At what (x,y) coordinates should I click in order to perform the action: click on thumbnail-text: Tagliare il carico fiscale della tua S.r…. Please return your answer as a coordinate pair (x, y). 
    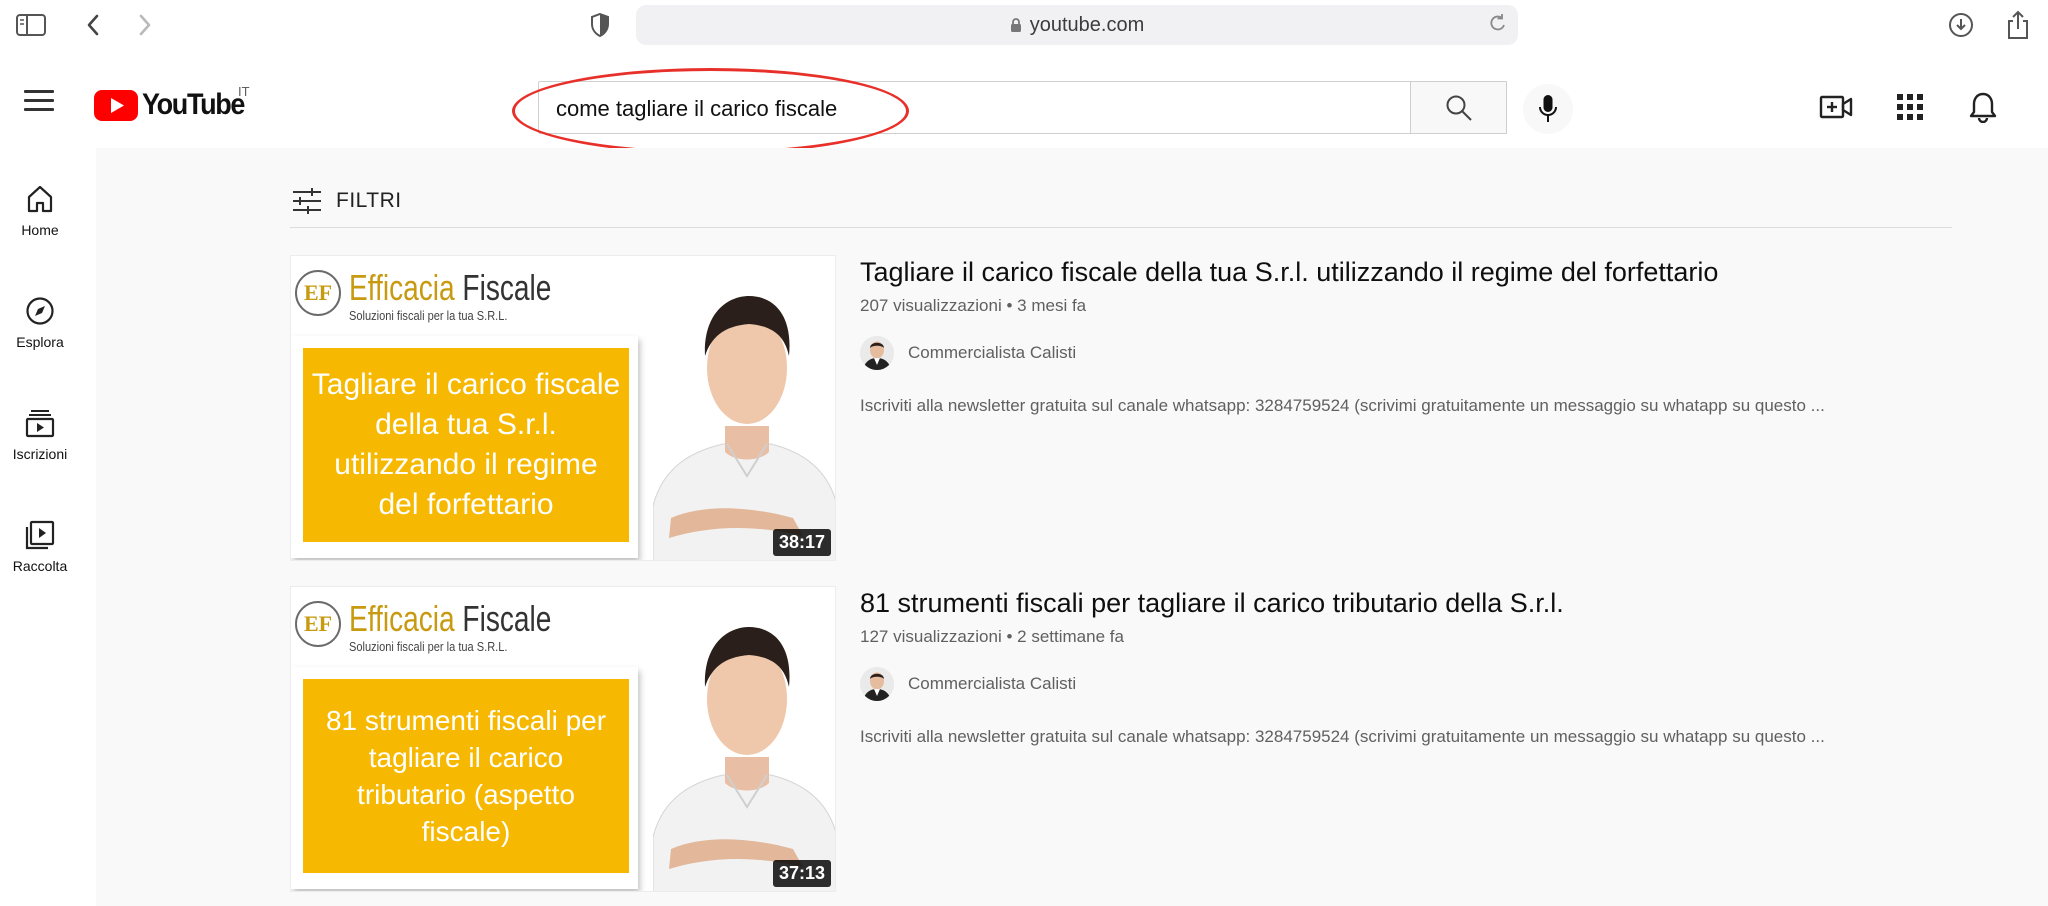
    Looking at the image, I should click on (466, 444).